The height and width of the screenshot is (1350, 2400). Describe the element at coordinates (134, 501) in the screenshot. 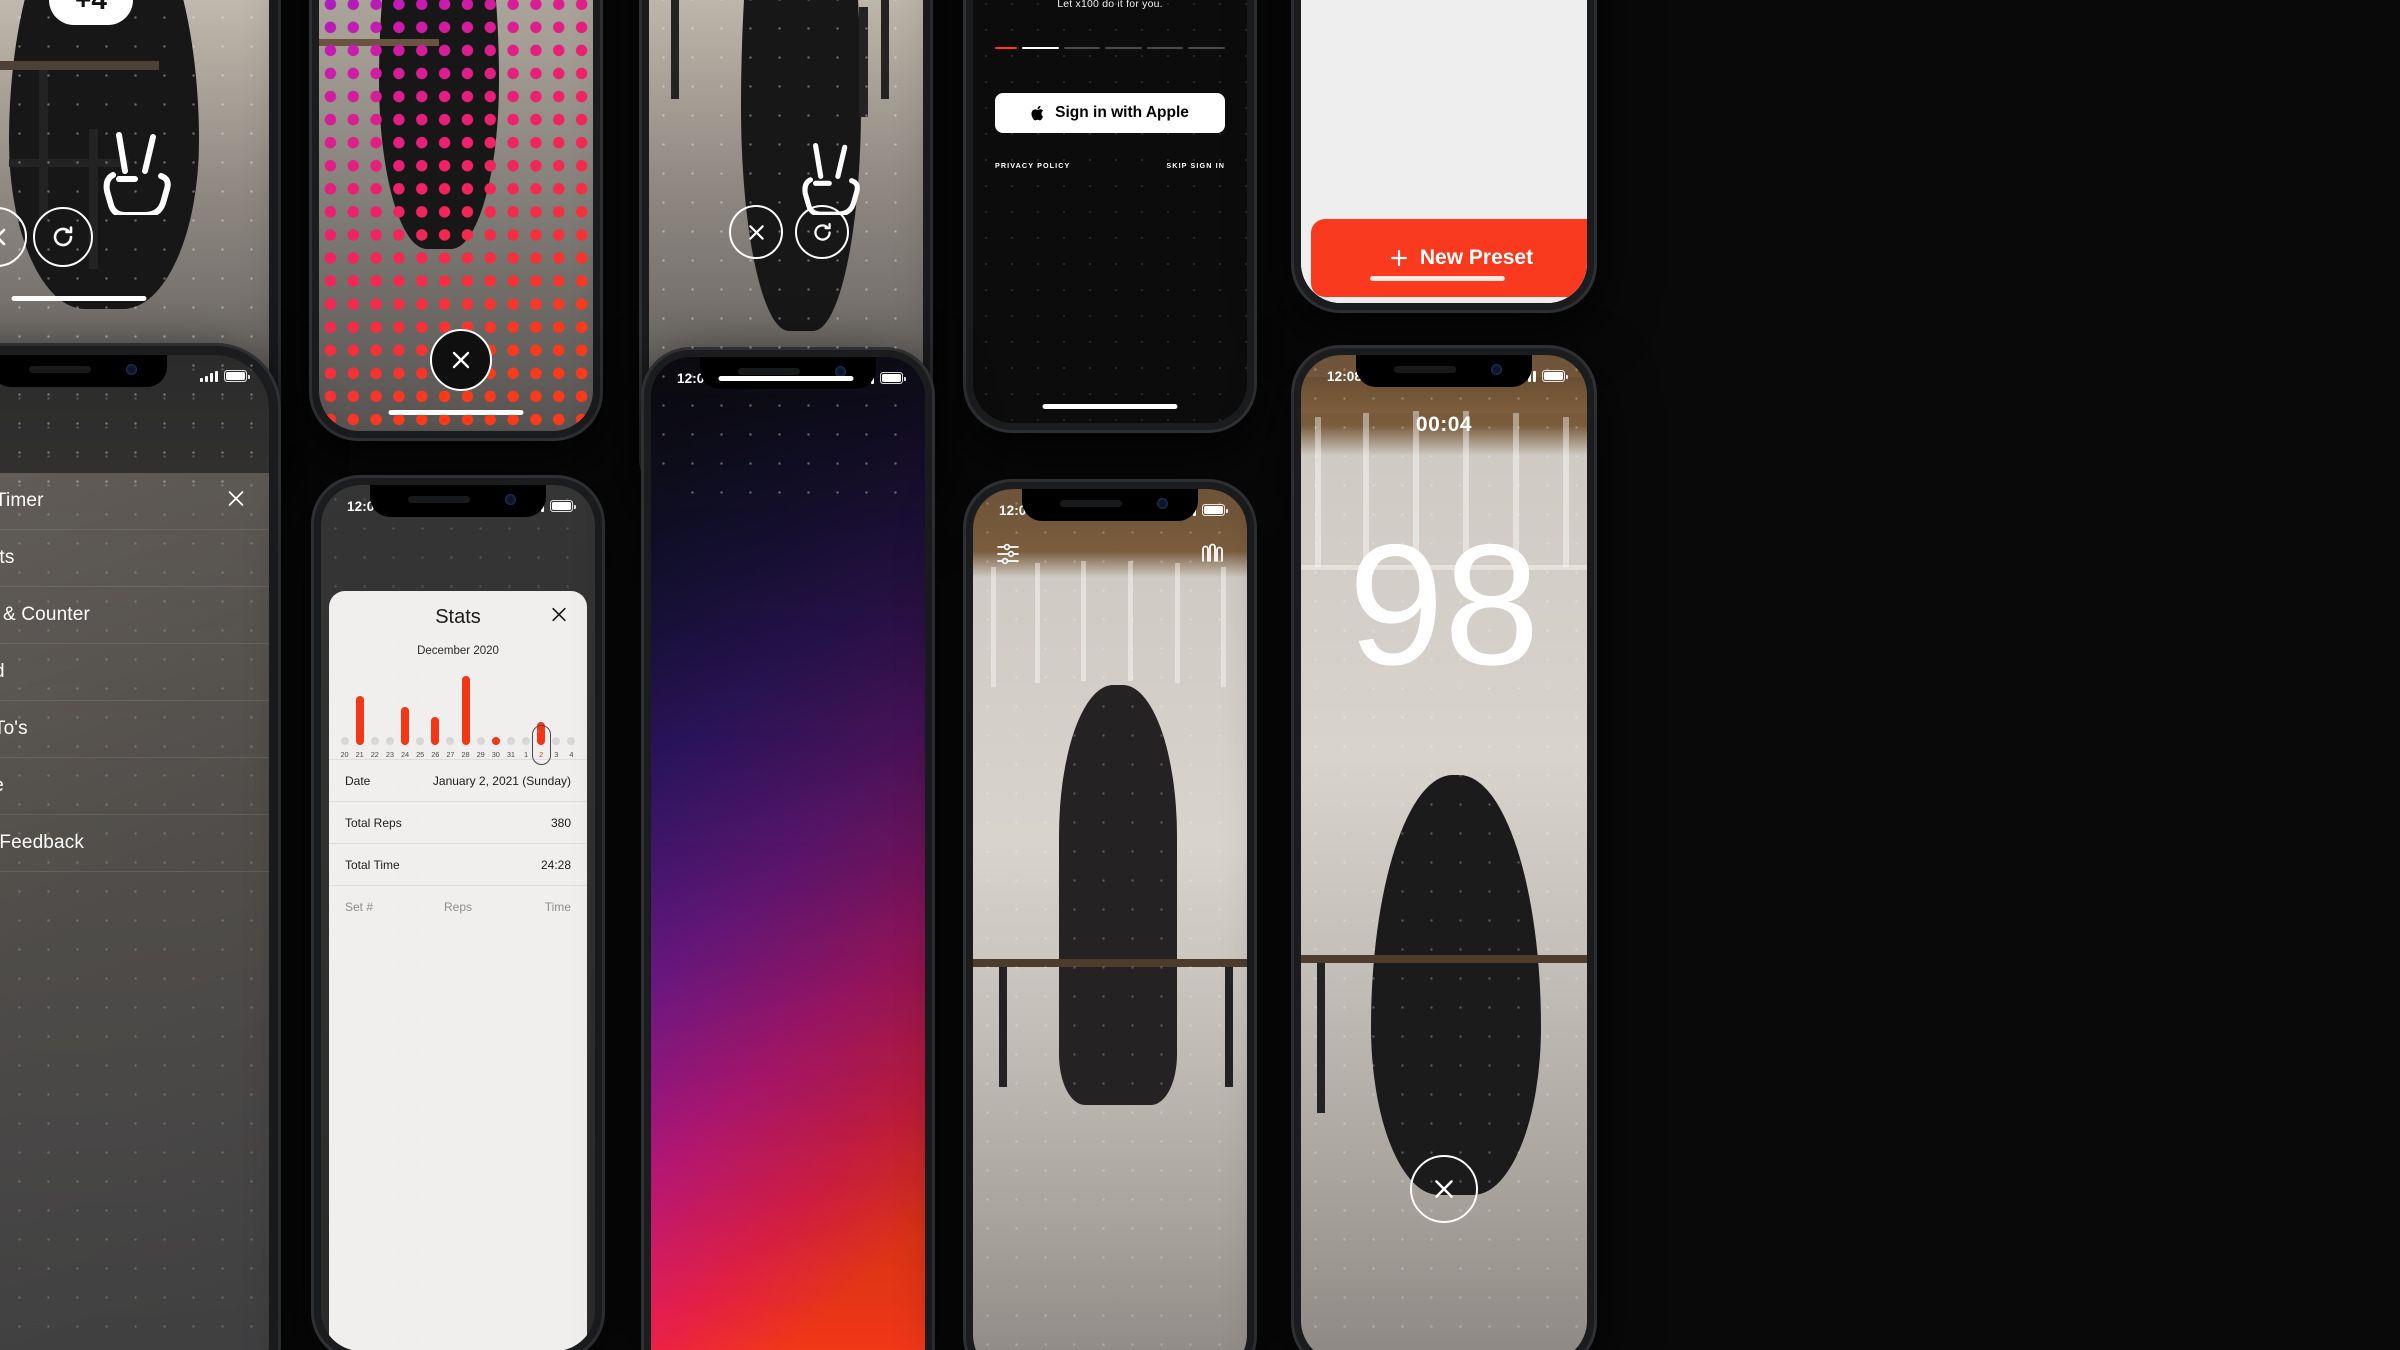

I see `menu-item-start-timer: Start Timer` at that location.